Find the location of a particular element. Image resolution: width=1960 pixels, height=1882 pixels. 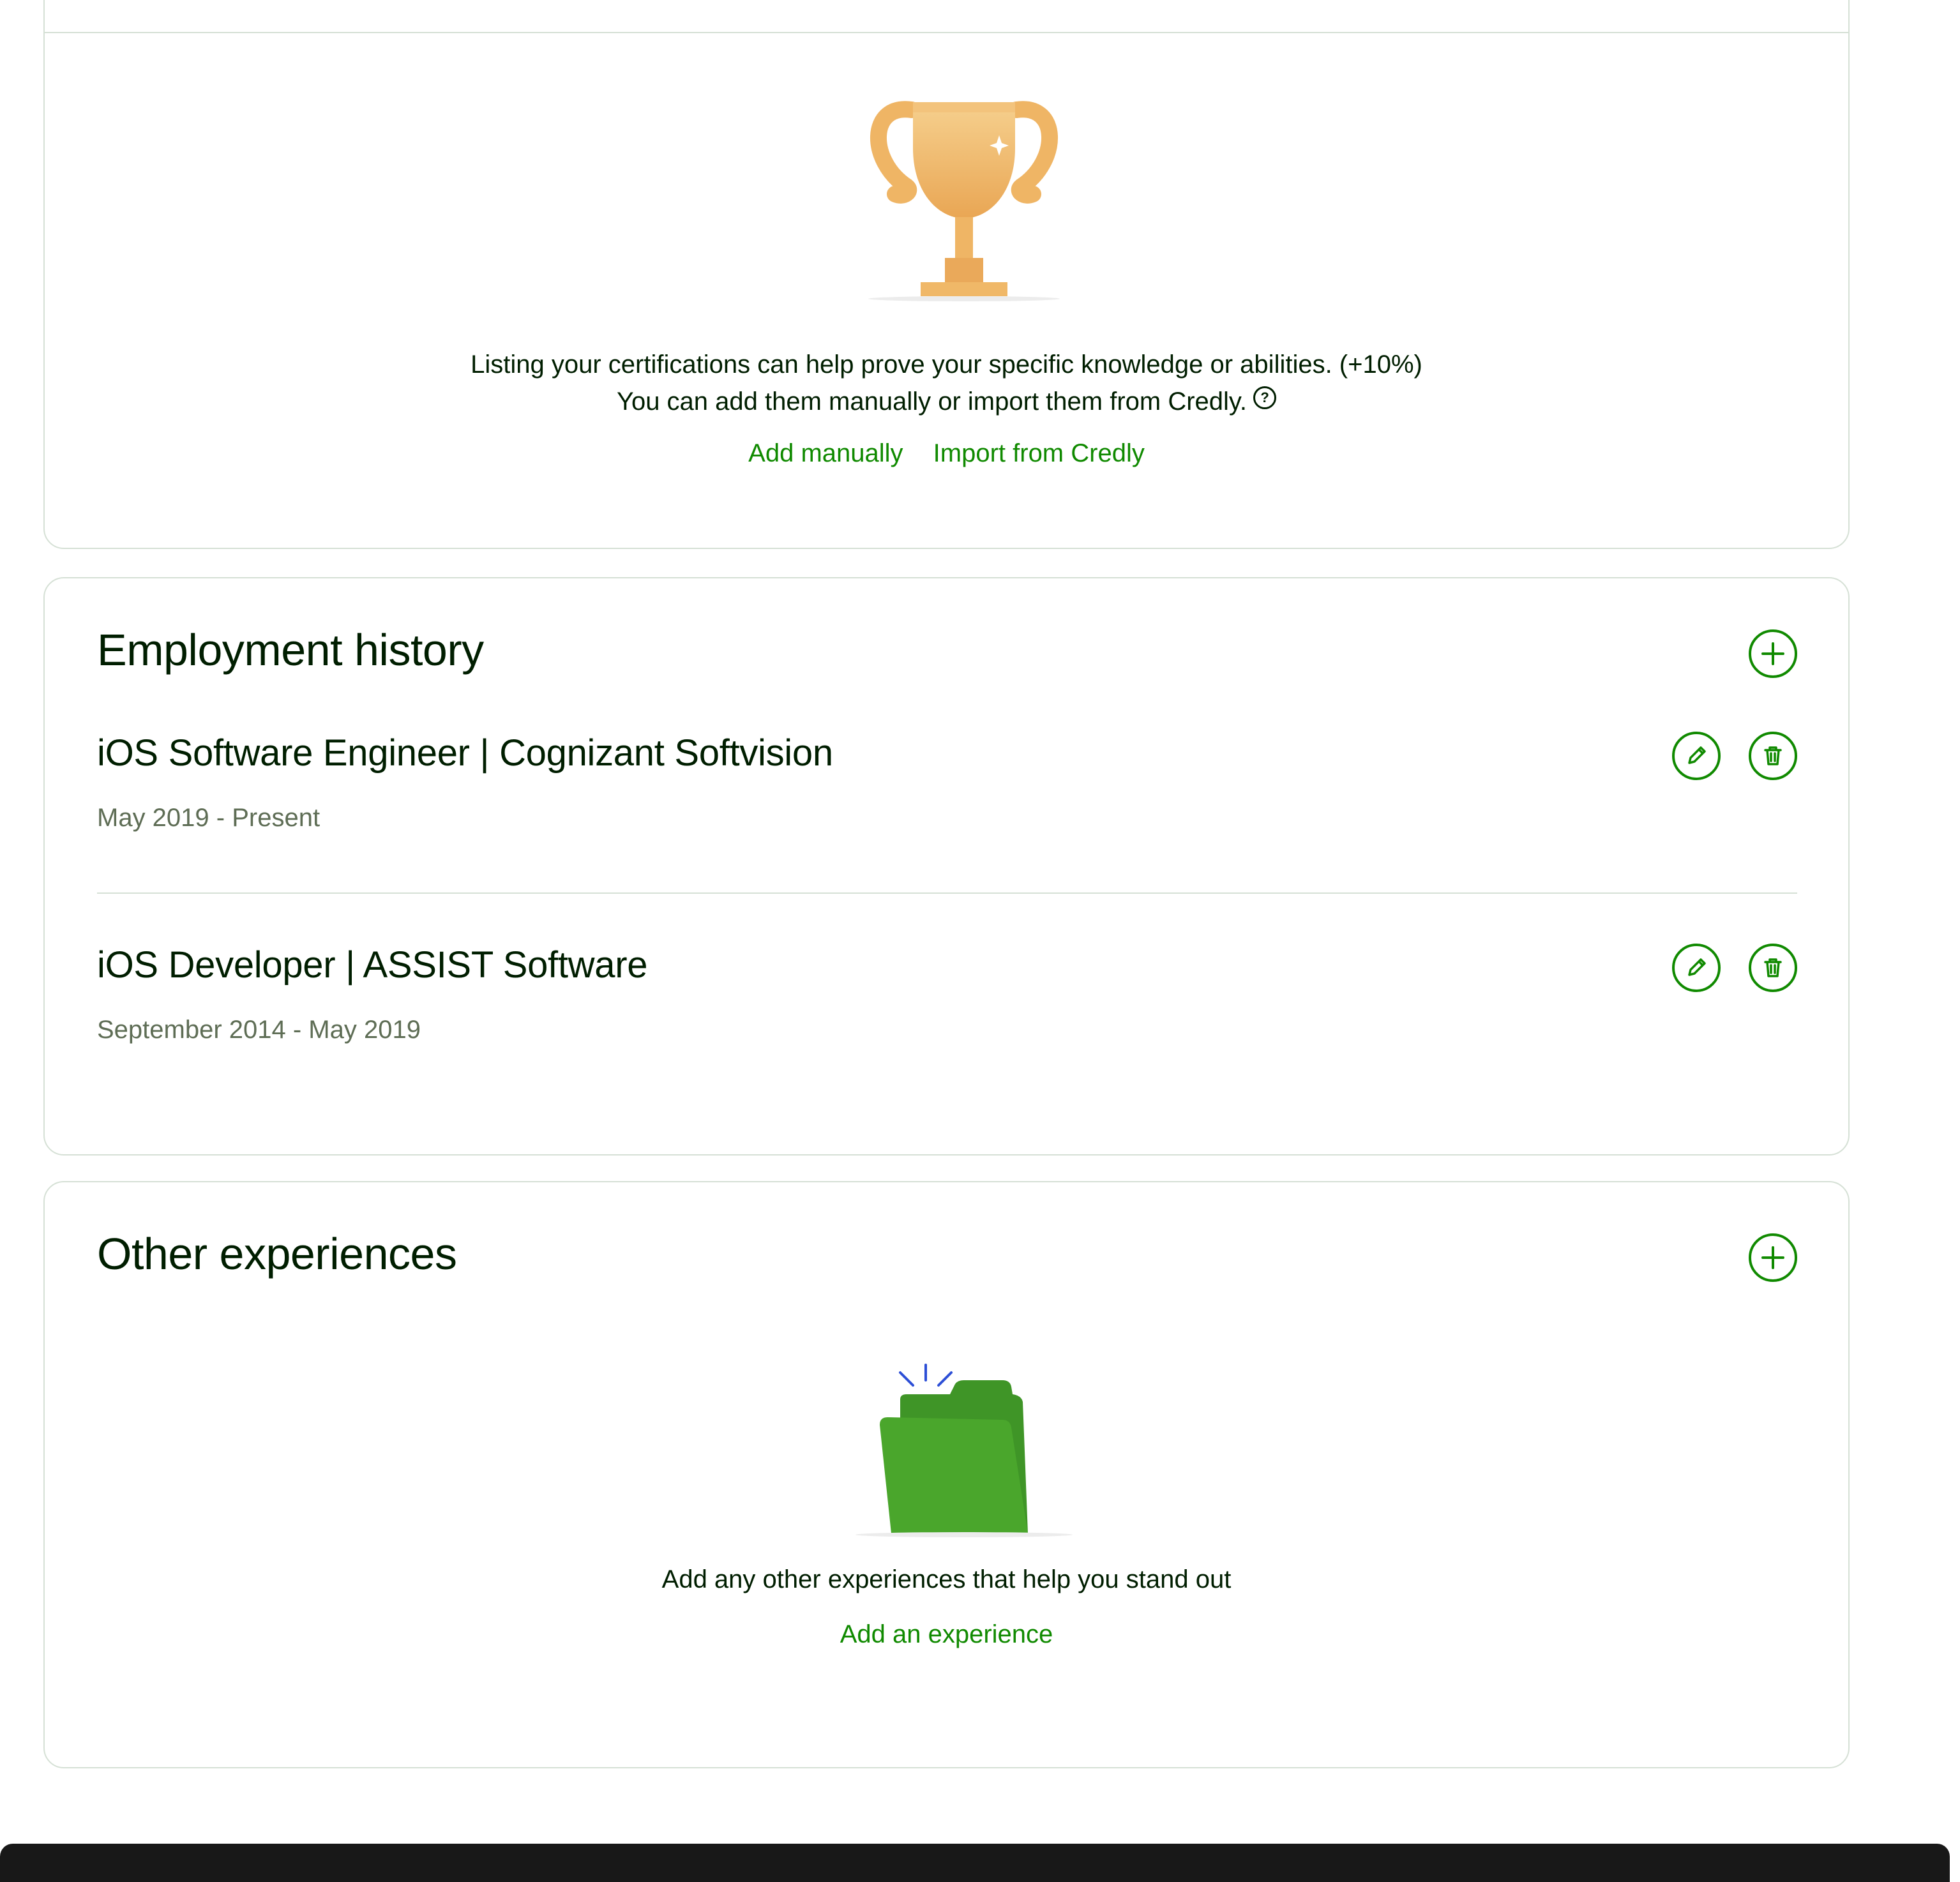

card-divider is located at coordinates (946, 32).